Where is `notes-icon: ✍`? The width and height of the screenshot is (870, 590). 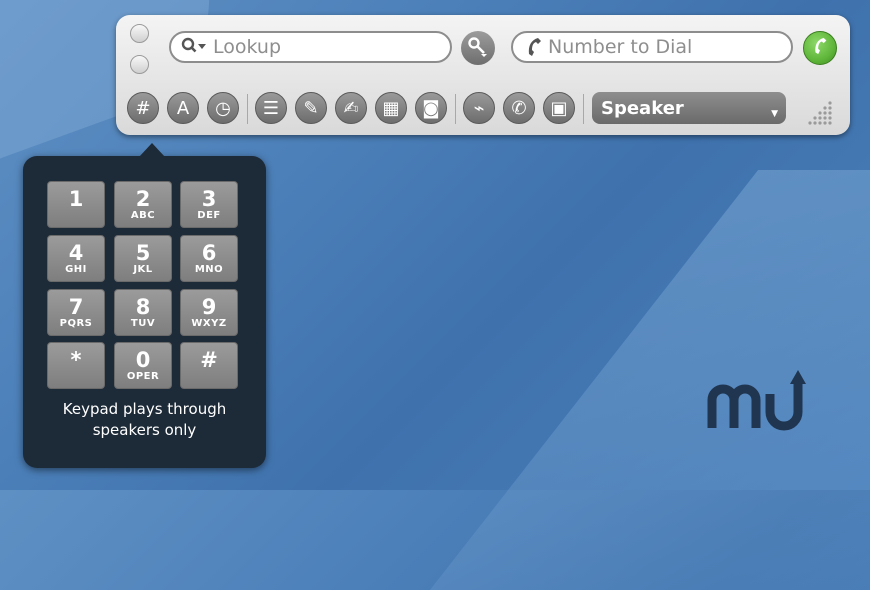 notes-icon: ✍ is located at coordinates (351, 108).